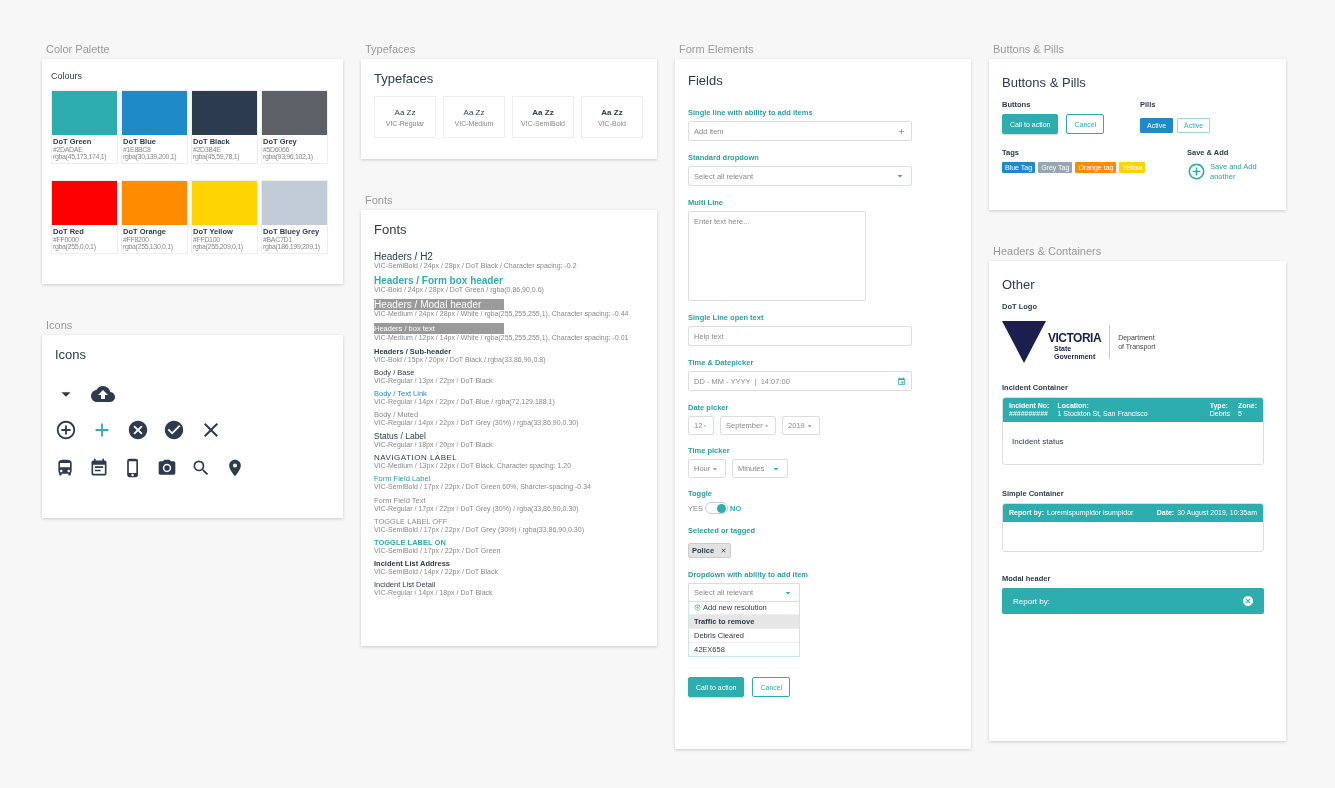 This screenshot has width=1335, height=788. I want to click on section-label: Headers & Containers, so click(1048, 251).